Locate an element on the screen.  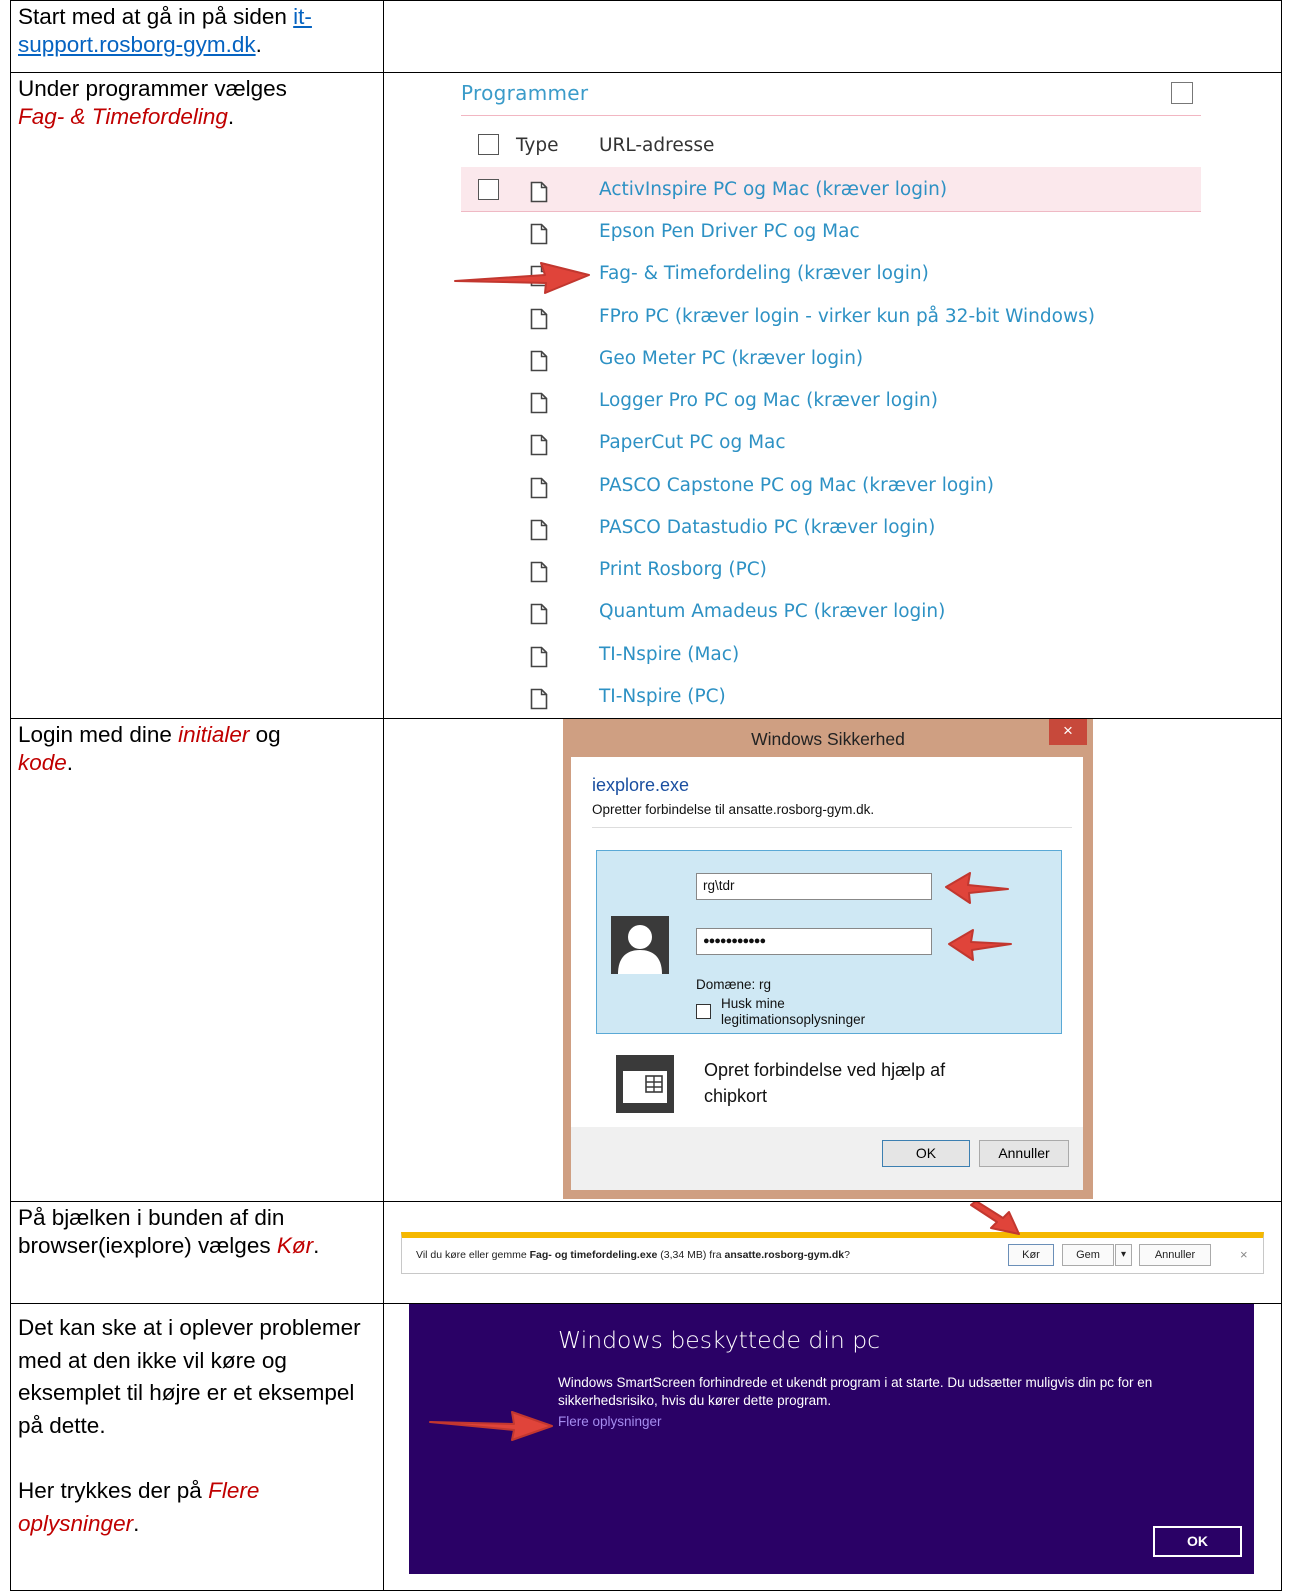
download-size: (3,34 MB) fra is located at coordinates (691, 1255).